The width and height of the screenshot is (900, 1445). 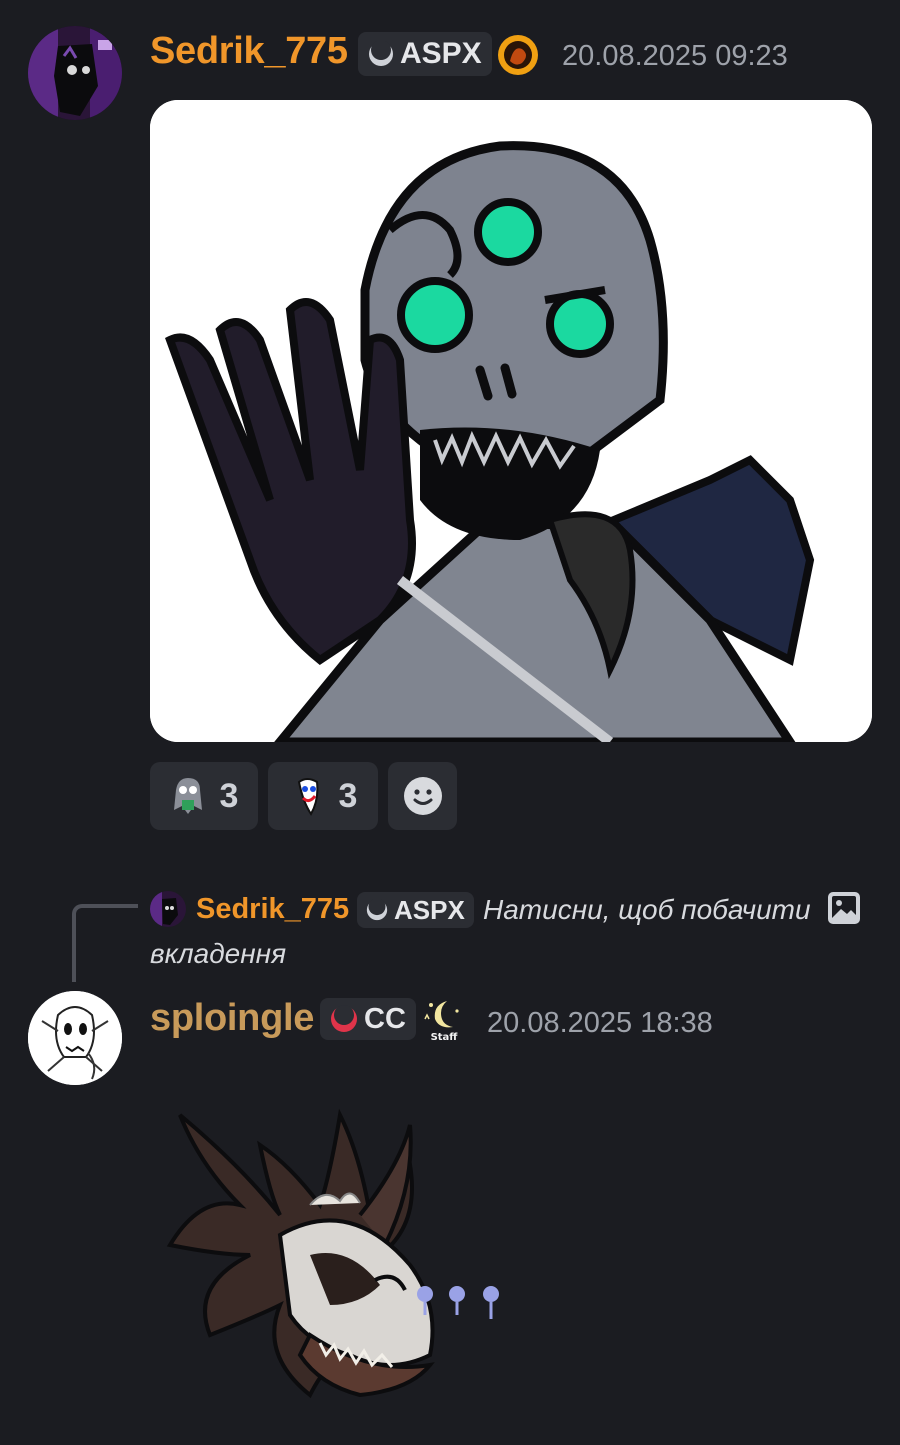 I want to click on username: sploingle, so click(x=232, y=1018).